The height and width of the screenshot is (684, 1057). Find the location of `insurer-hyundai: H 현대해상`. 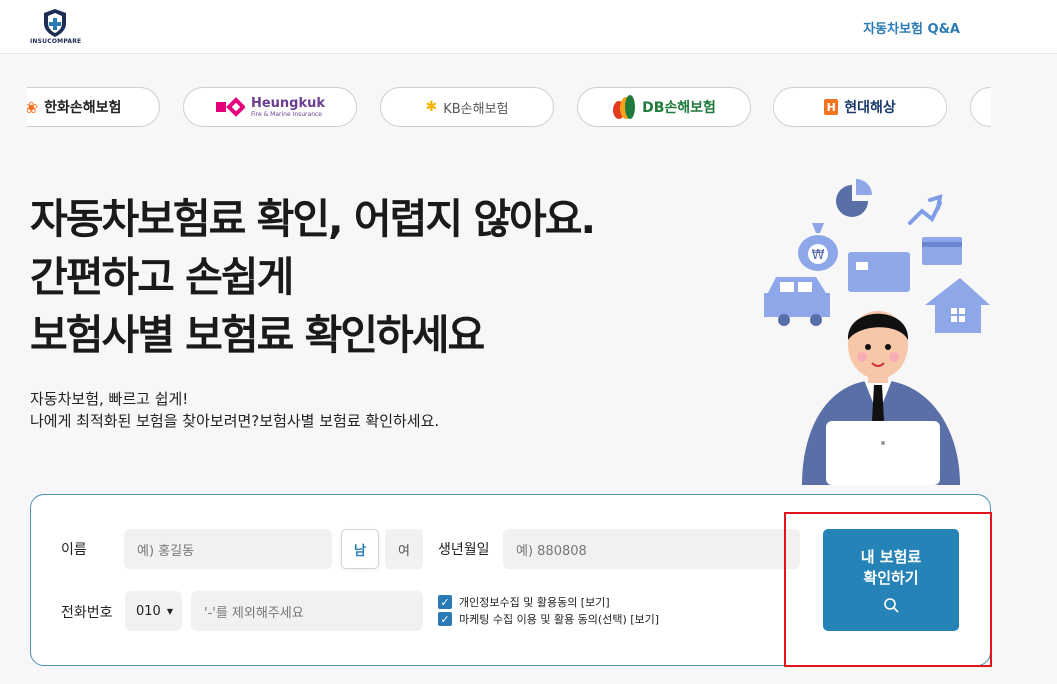

insurer-hyundai: H 현대해상 is located at coordinates (860, 107).